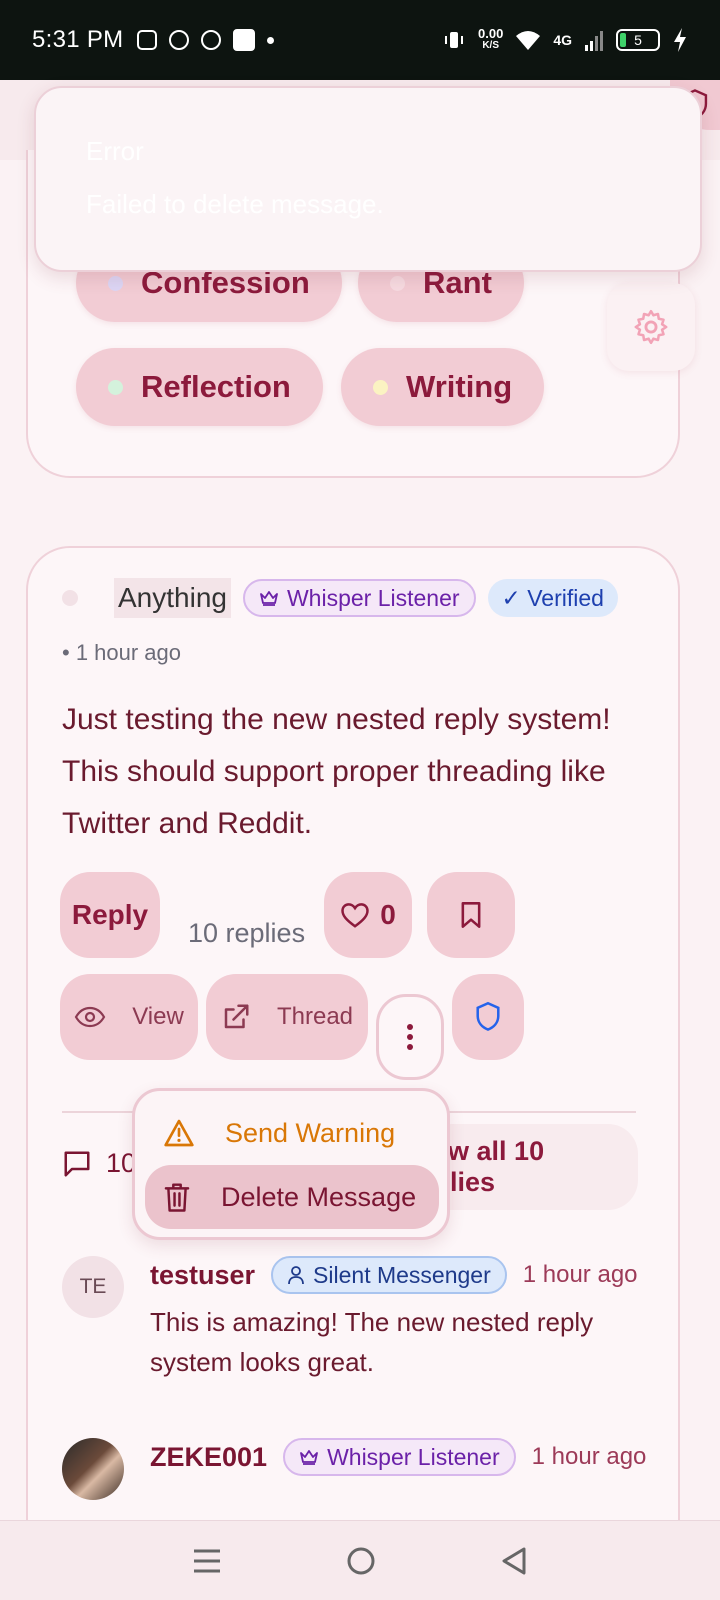 The image size is (720, 1600). I want to click on bookmark-icon, so click(471, 915).